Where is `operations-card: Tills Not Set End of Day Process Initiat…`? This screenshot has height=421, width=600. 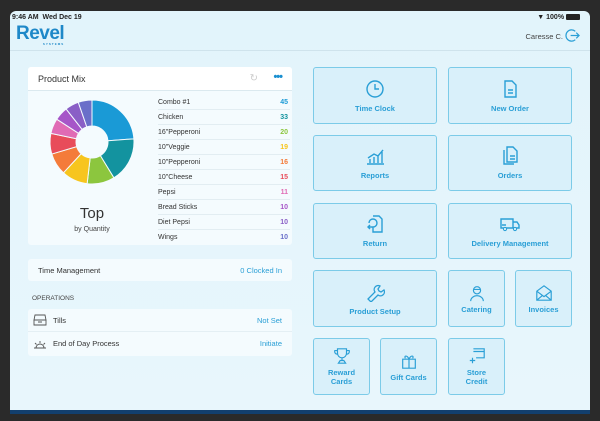
operations-card: Tills Not Set End of Day Process Initiat… is located at coordinates (160, 332).